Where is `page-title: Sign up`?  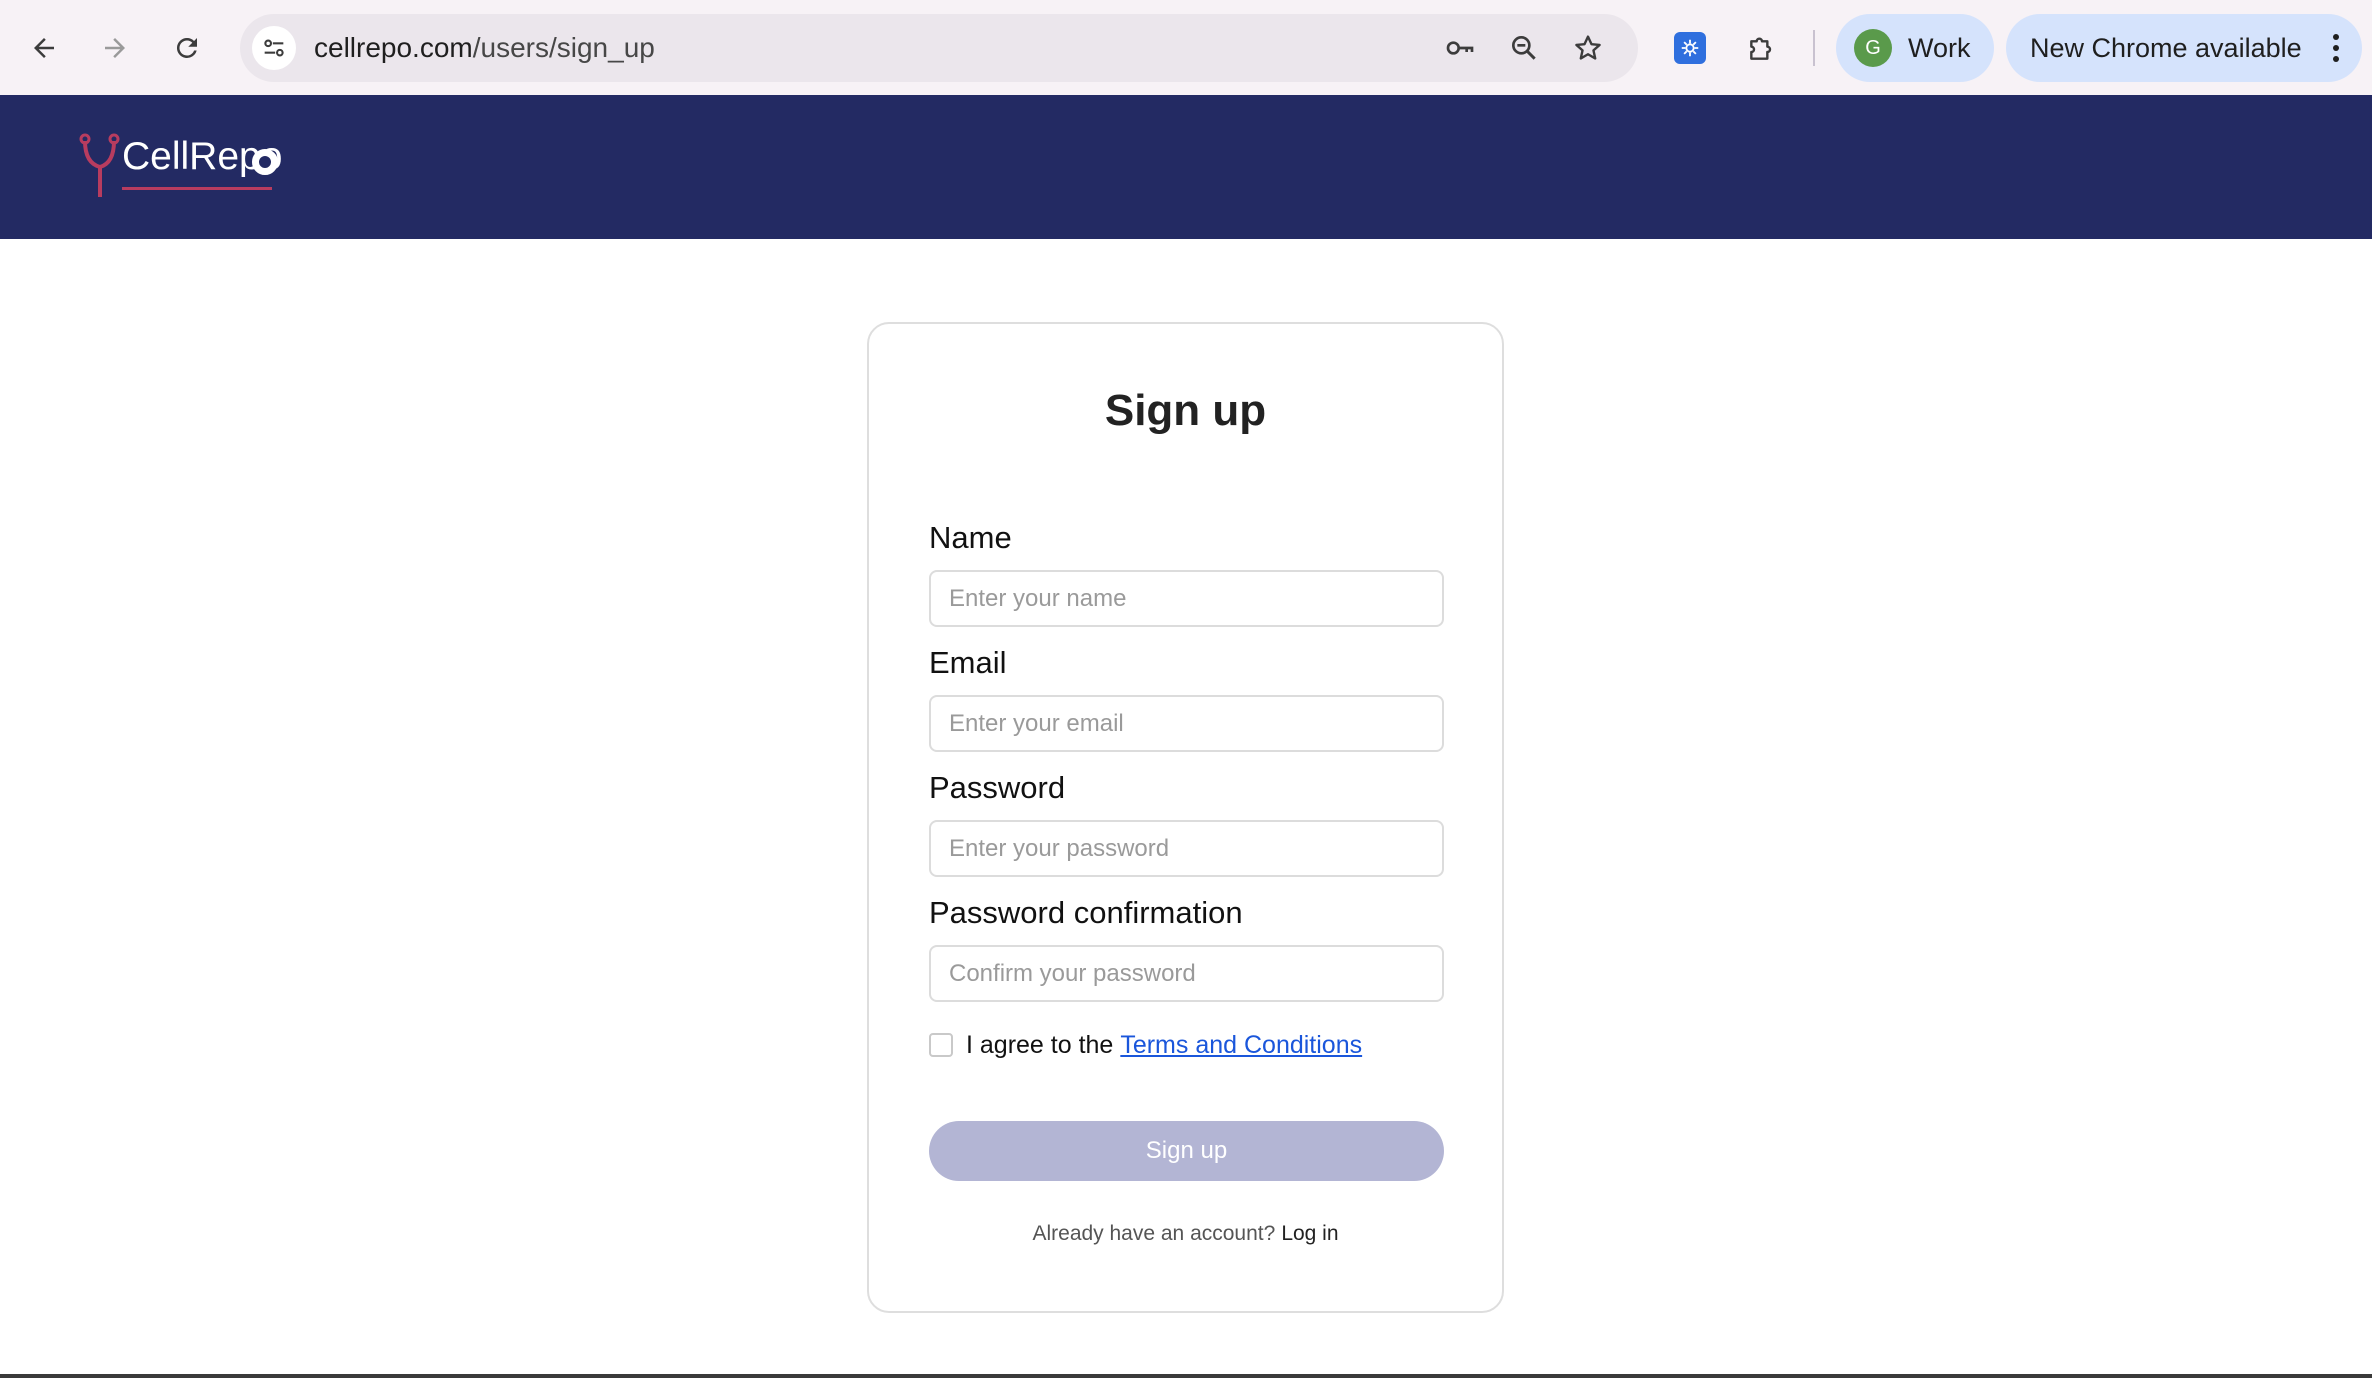
page-title: Sign up is located at coordinates (1185, 410).